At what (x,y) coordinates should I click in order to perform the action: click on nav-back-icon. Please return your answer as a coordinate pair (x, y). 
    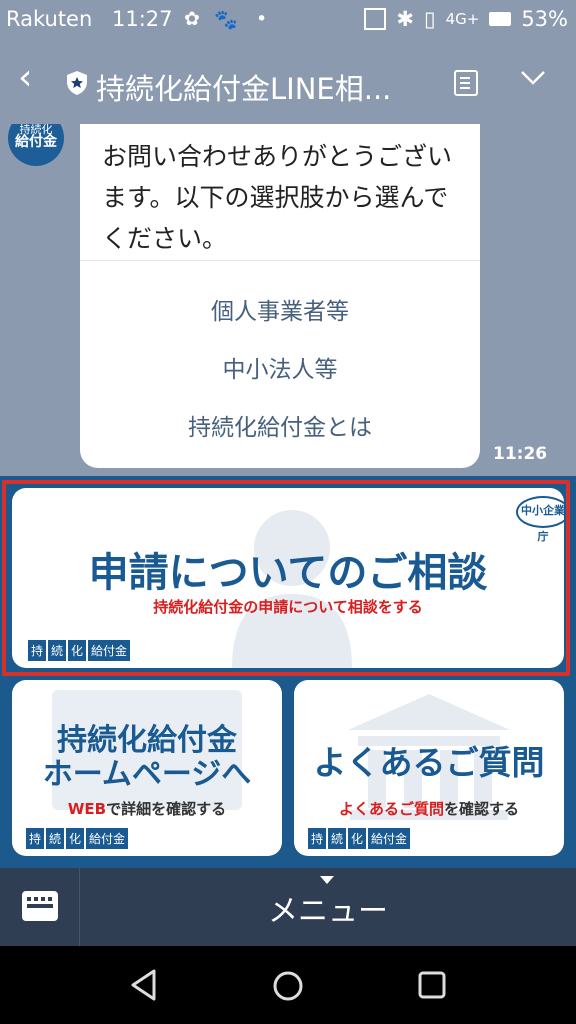
    Looking at the image, I should click on (144, 985).